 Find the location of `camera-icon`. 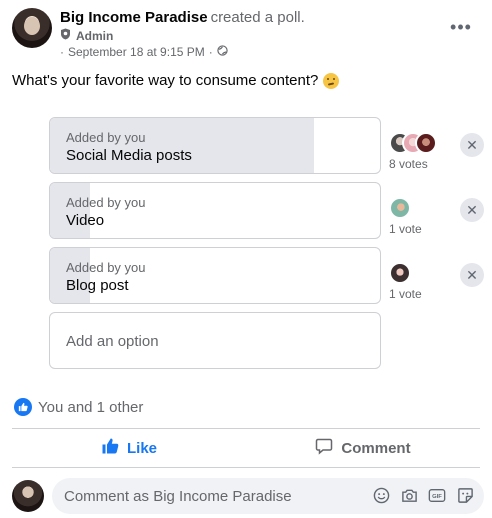

camera-icon is located at coordinates (409, 495).